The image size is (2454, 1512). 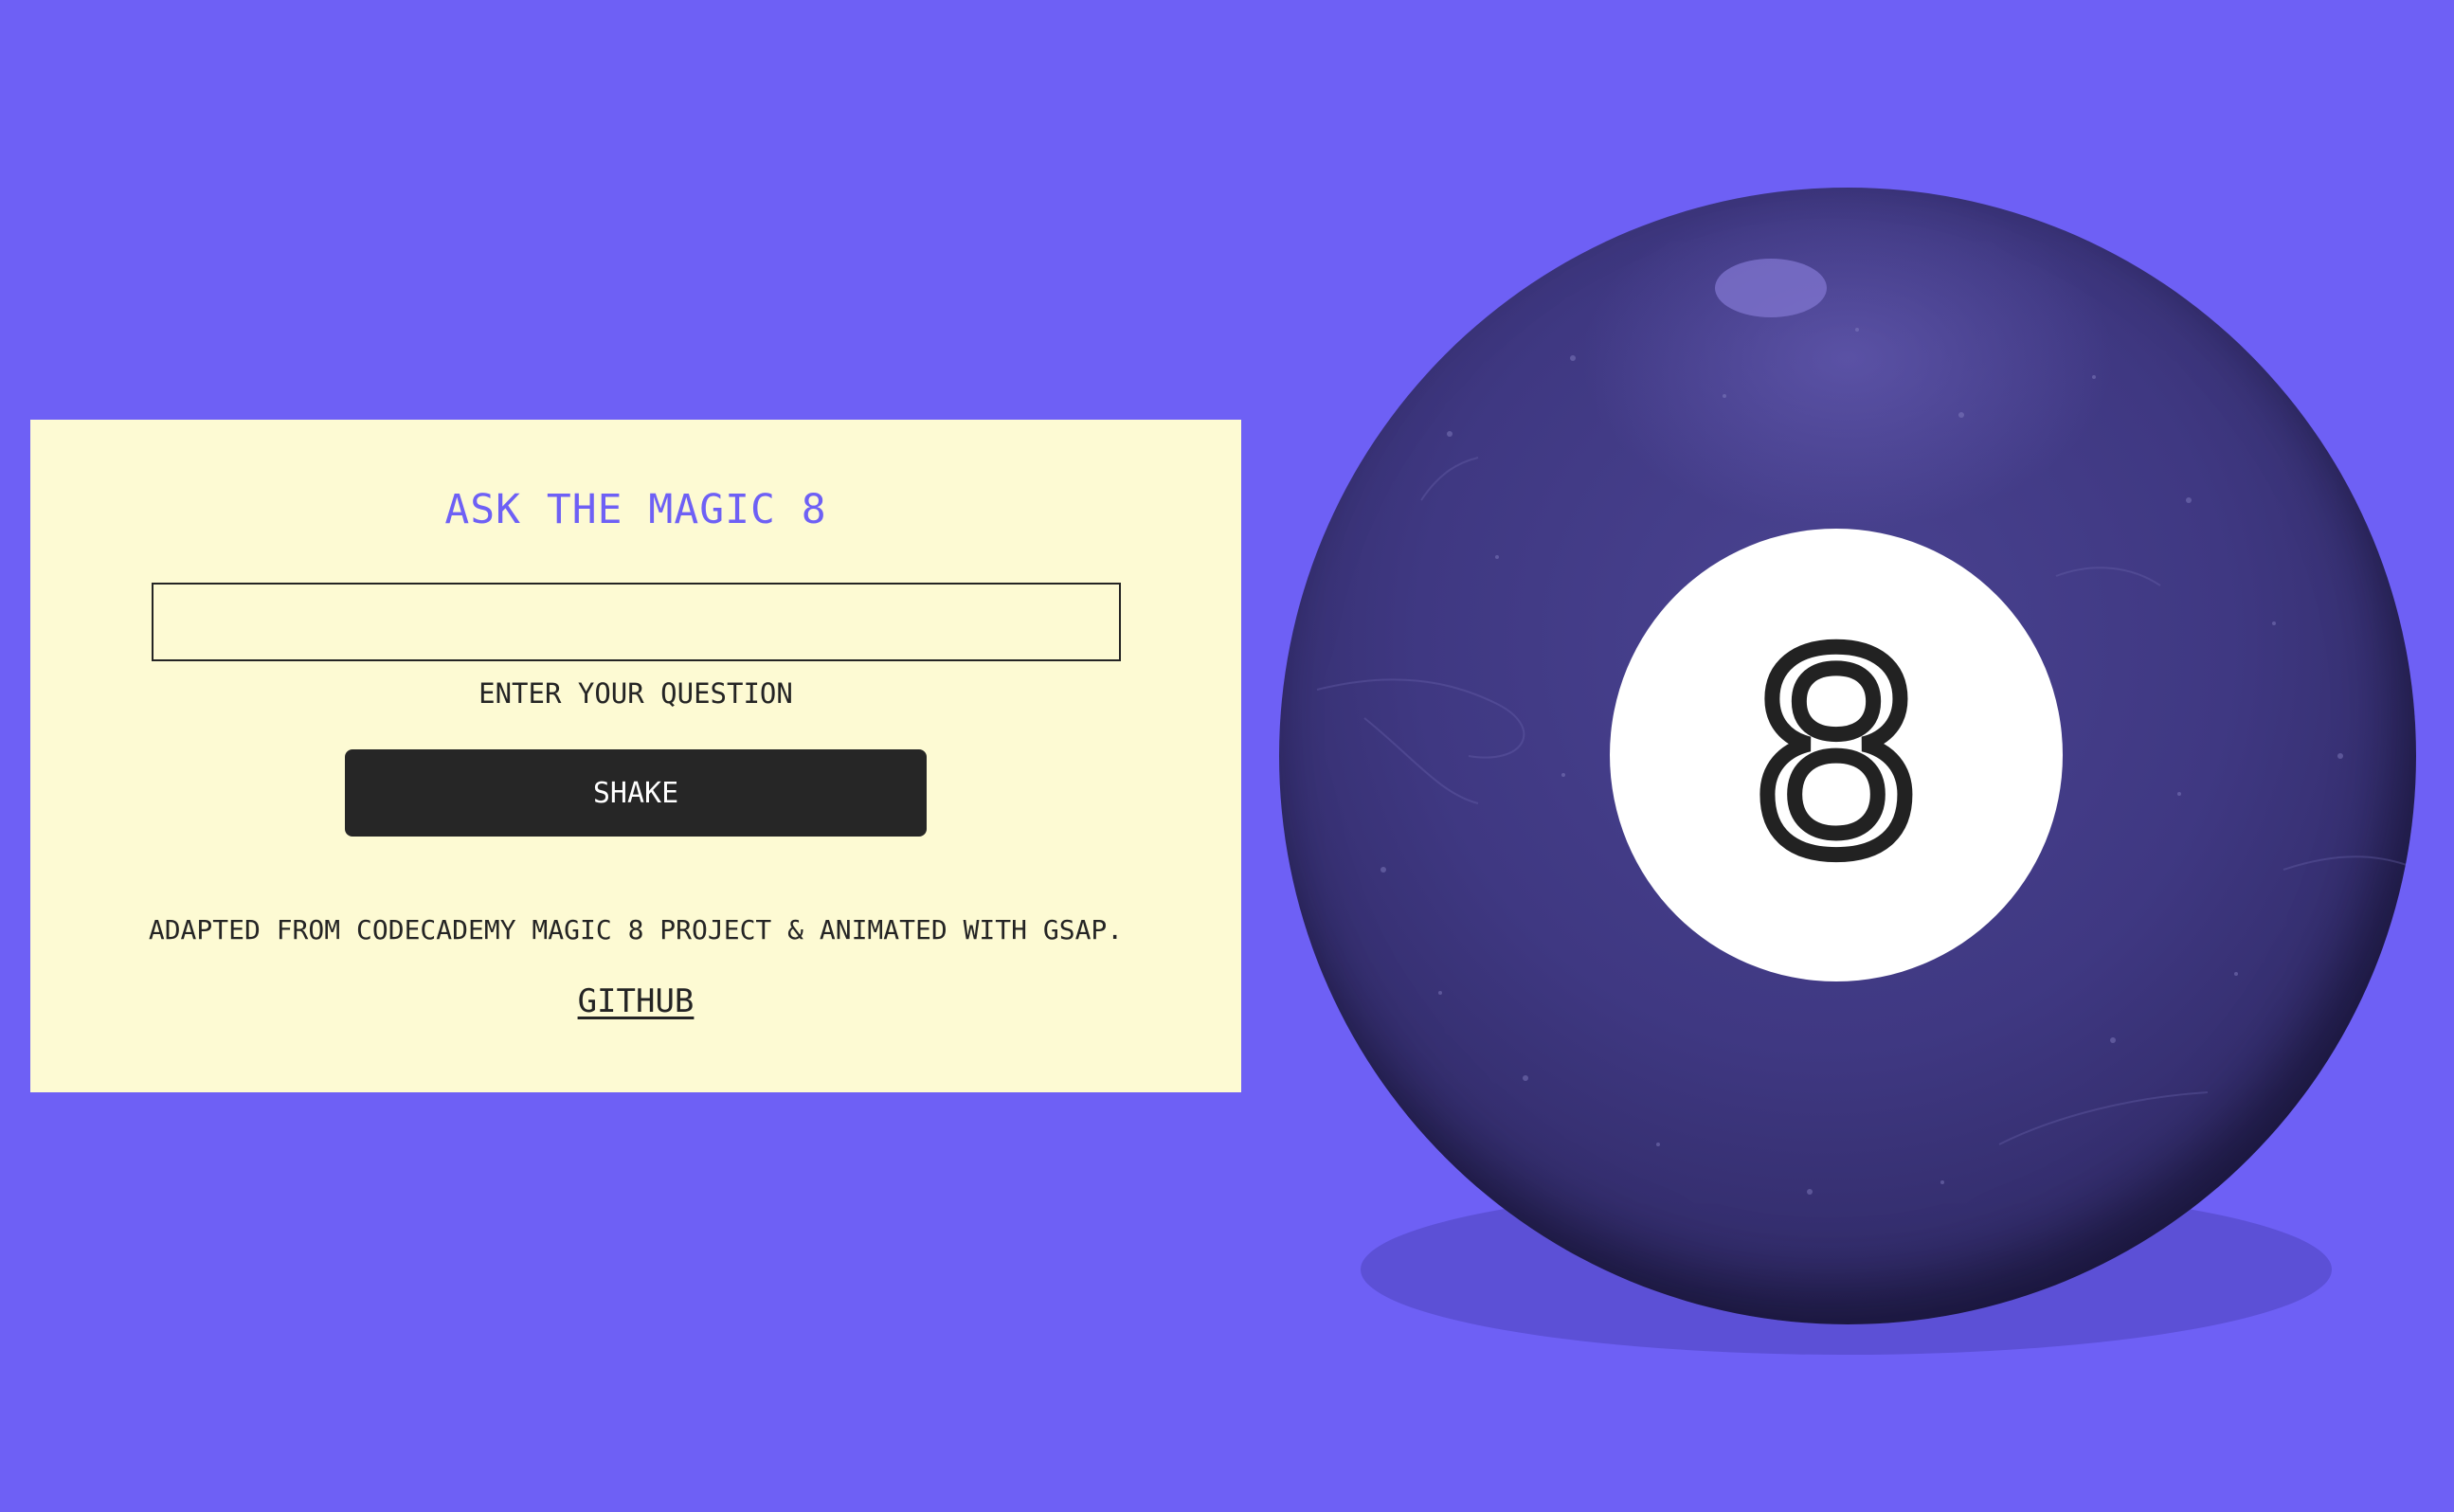 I want to click on ball-number: 8, so click(x=1836, y=756).